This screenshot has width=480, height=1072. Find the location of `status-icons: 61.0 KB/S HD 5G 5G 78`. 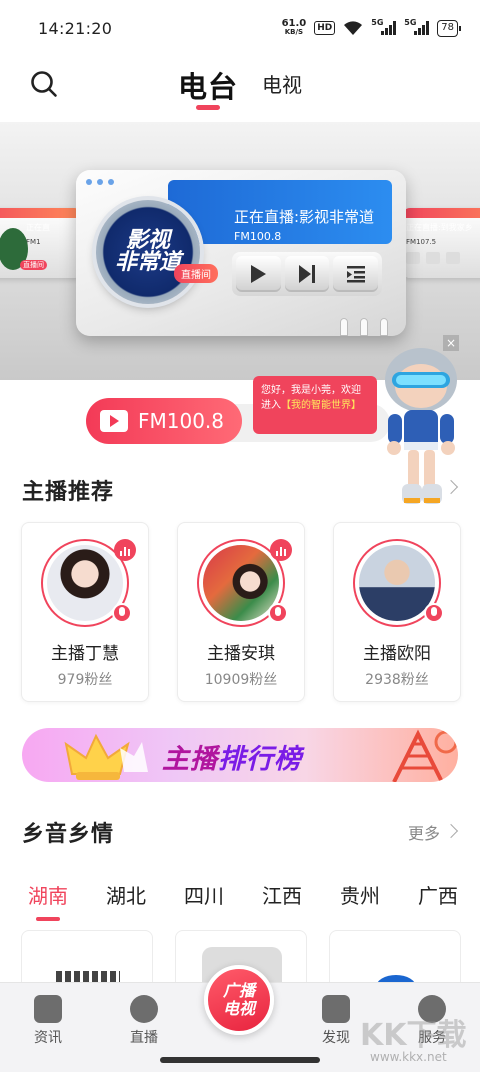

status-icons: 61.0 KB/S HD 5G 5G 78 is located at coordinates (371, 27).